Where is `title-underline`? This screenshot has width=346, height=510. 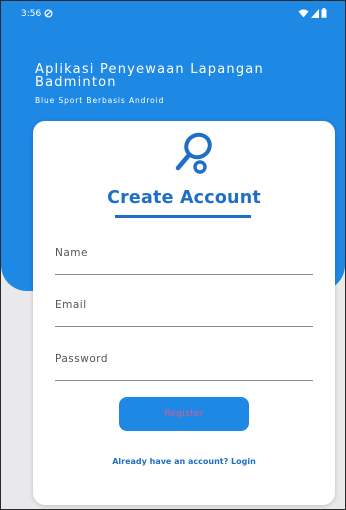 title-underline is located at coordinates (183, 216).